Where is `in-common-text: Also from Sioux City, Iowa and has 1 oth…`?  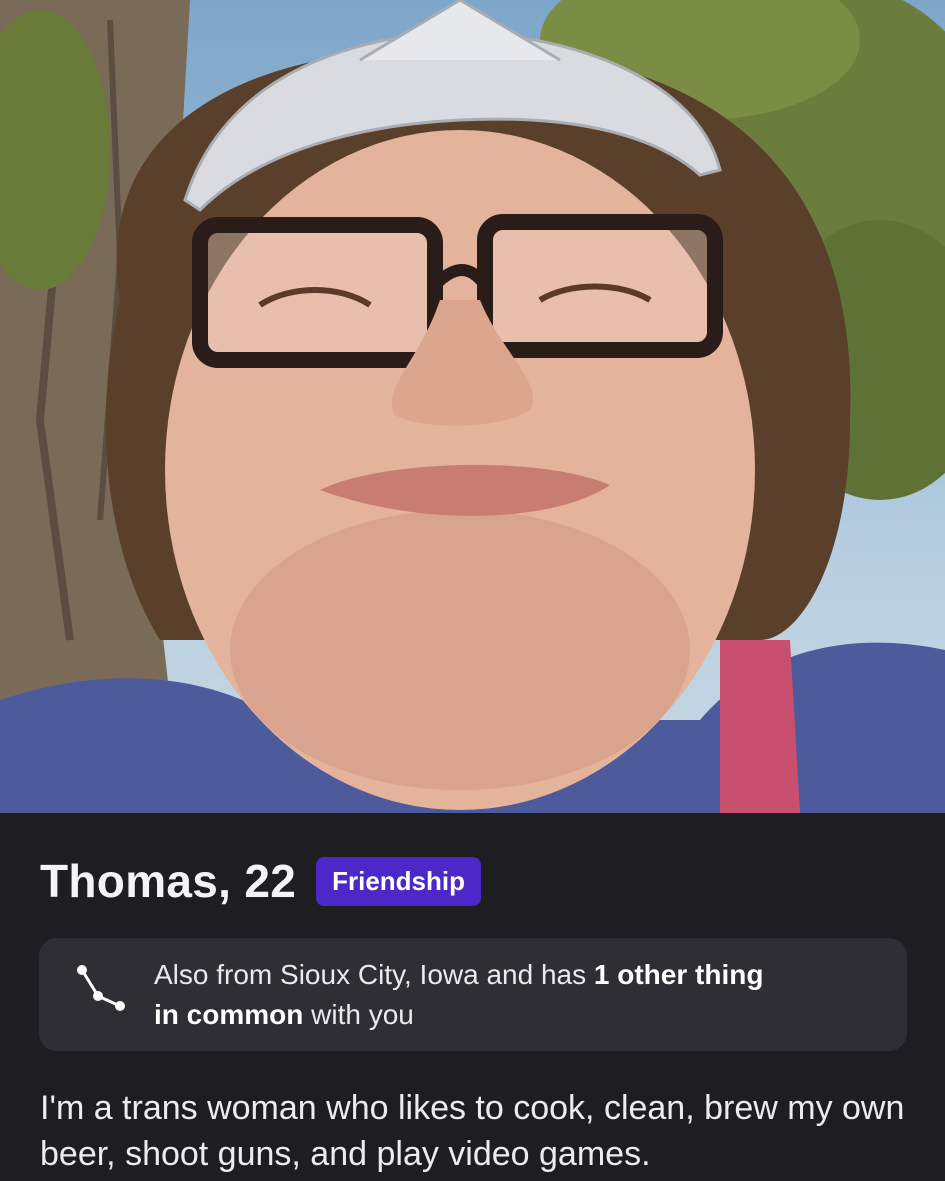 in-common-text: Also from Sioux City, Iowa and has 1 oth… is located at coordinates (514, 995).